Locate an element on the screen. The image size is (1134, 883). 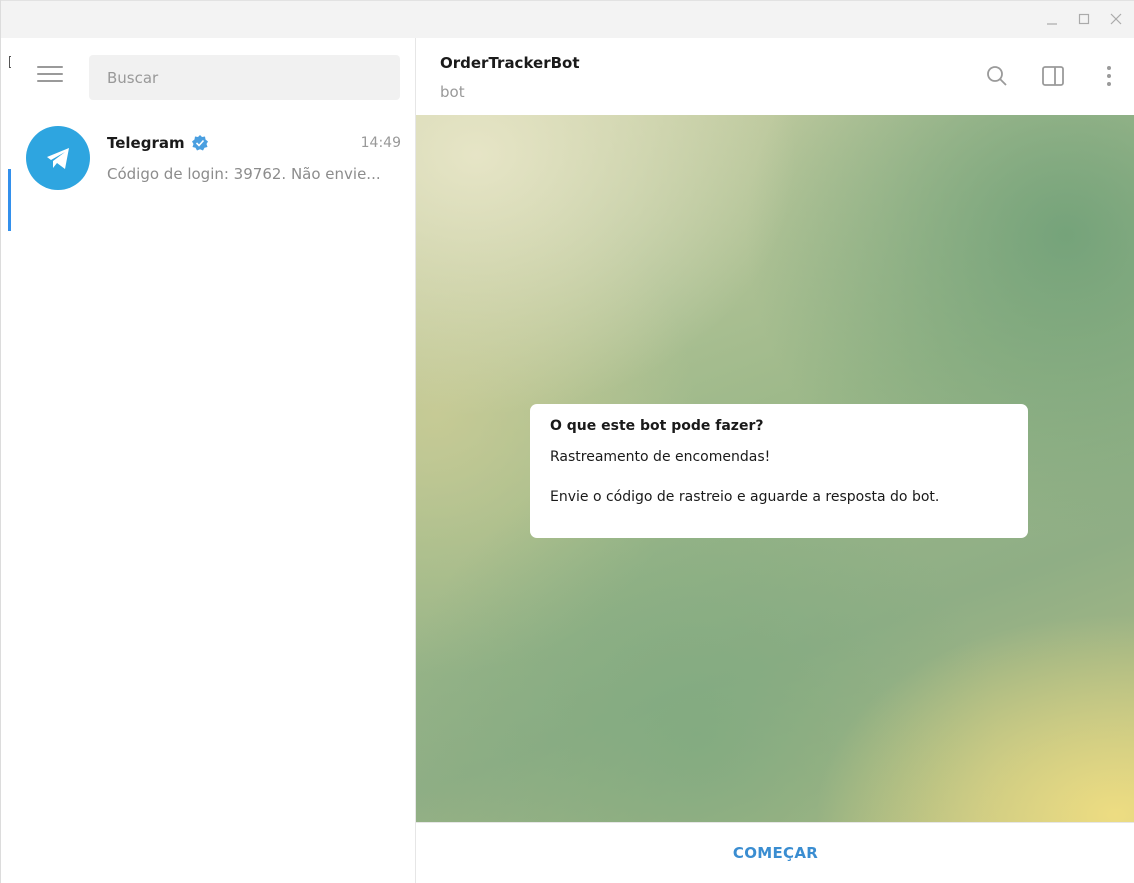
header-actions is located at coordinates (1053, 76).